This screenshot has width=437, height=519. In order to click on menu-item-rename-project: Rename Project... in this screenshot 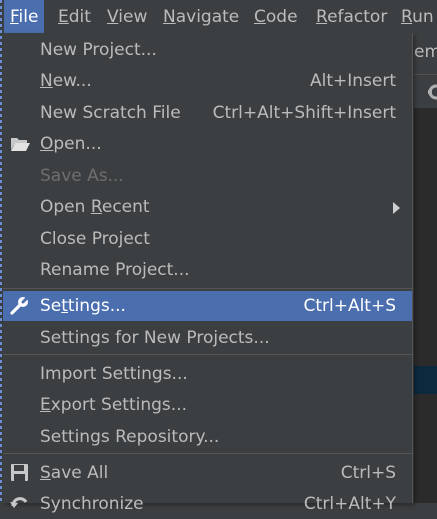, I will do `click(207, 270)`.